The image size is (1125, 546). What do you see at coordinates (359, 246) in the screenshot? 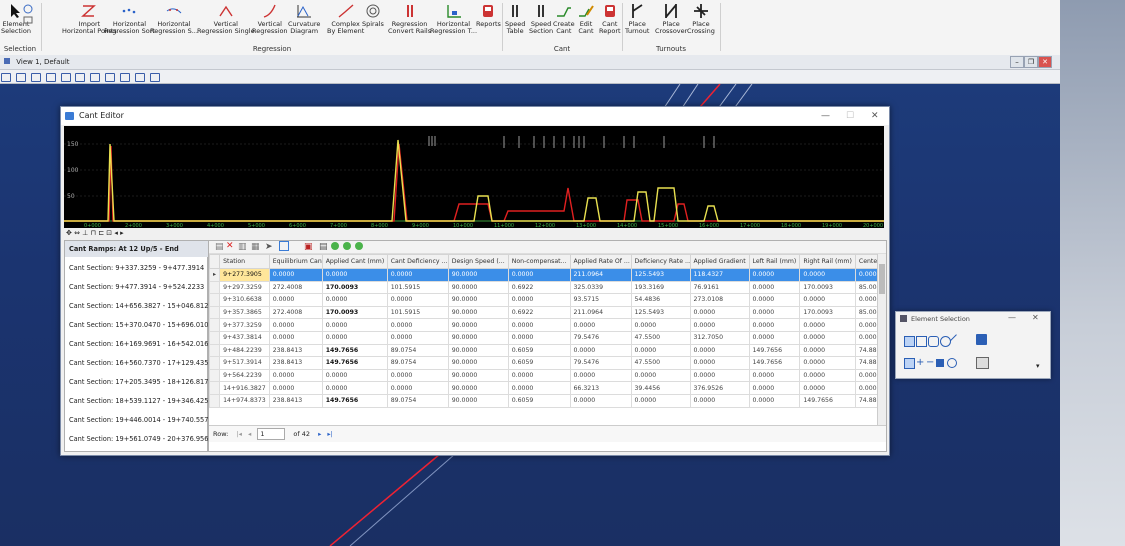
I see `table-green-action-3-icon` at bounding box center [359, 246].